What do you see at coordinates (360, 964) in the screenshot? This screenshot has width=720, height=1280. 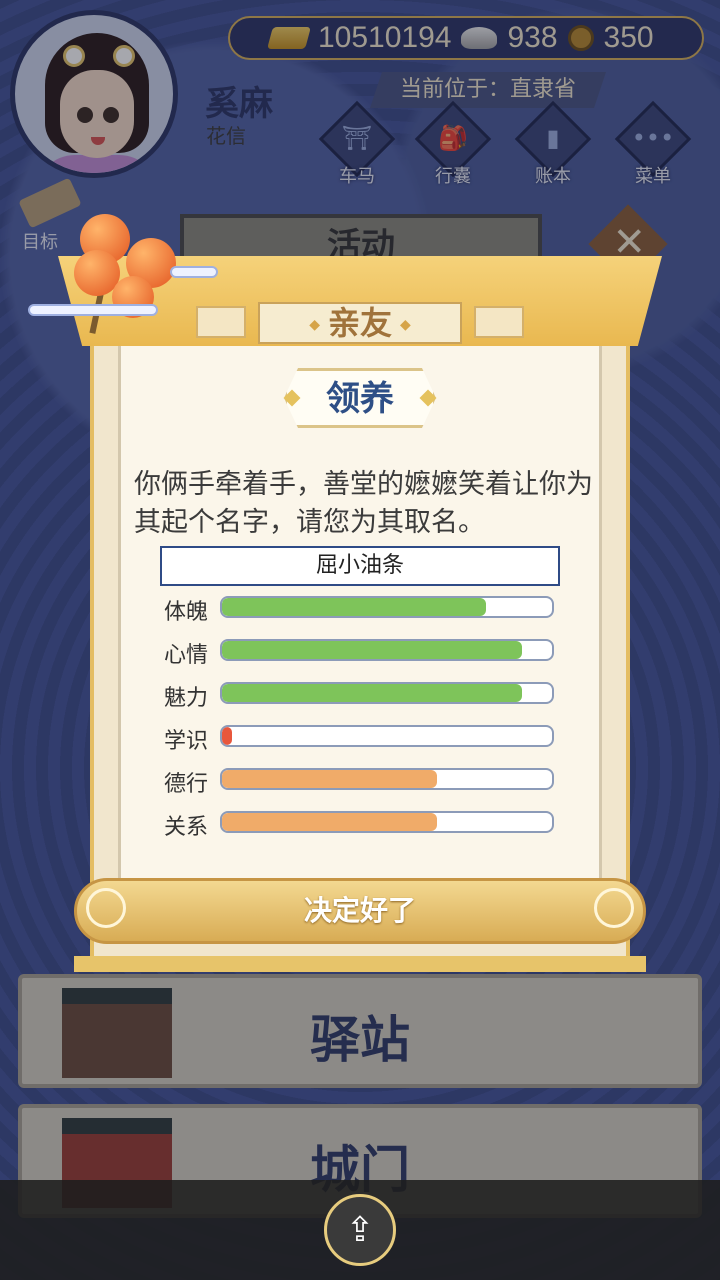 I see `dialog-bottom-border` at bounding box center [360, 964].